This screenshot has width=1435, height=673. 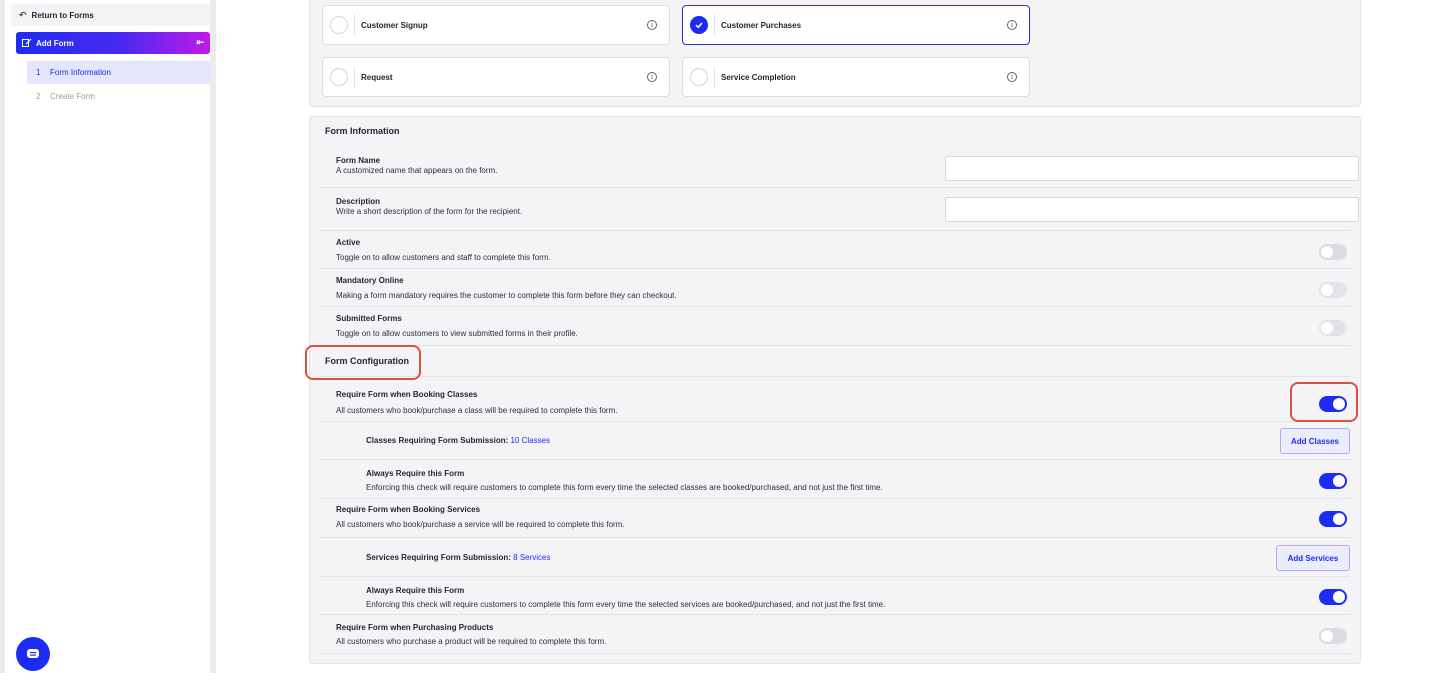 I want to click on form-information-title: Form Information, so click(x=362, y=131).